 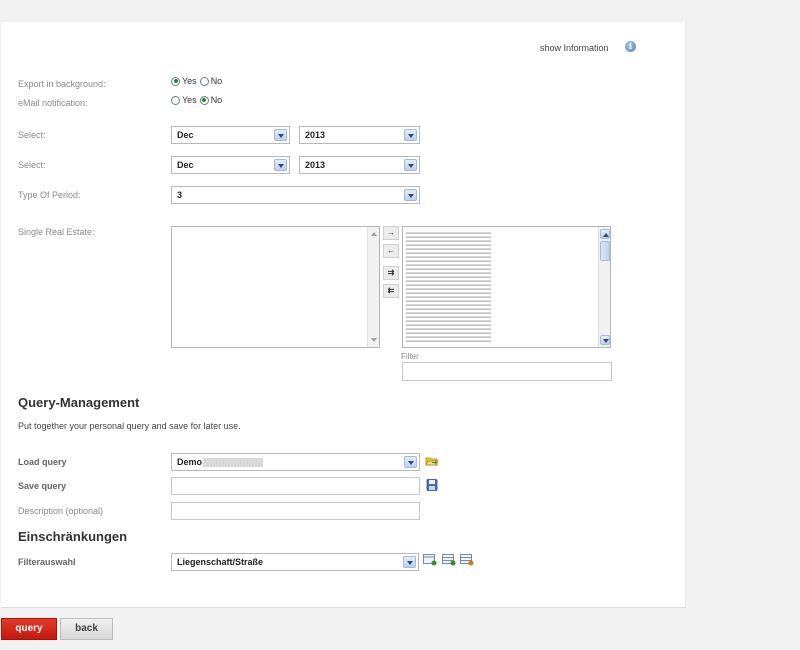 I want to click on select-from-label: Select:, so click(x=32, y=135).